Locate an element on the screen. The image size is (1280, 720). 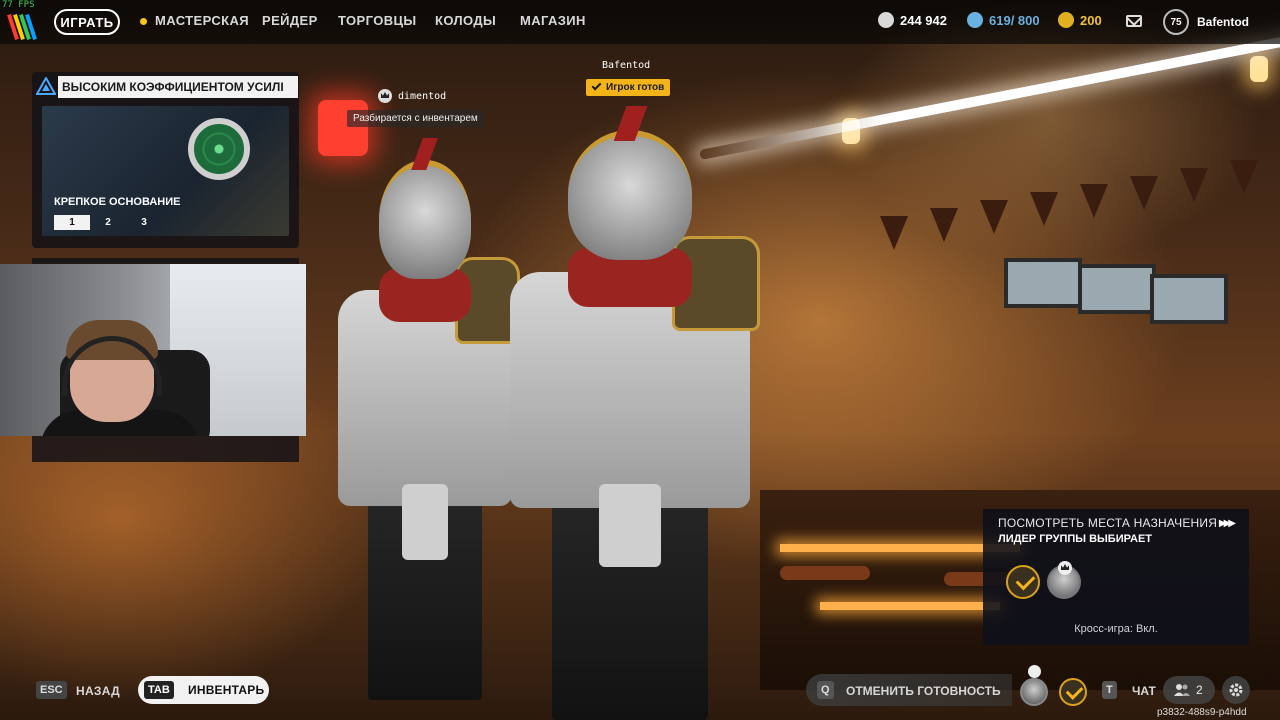
radar-device-icon is located at coordinates (219, 149).